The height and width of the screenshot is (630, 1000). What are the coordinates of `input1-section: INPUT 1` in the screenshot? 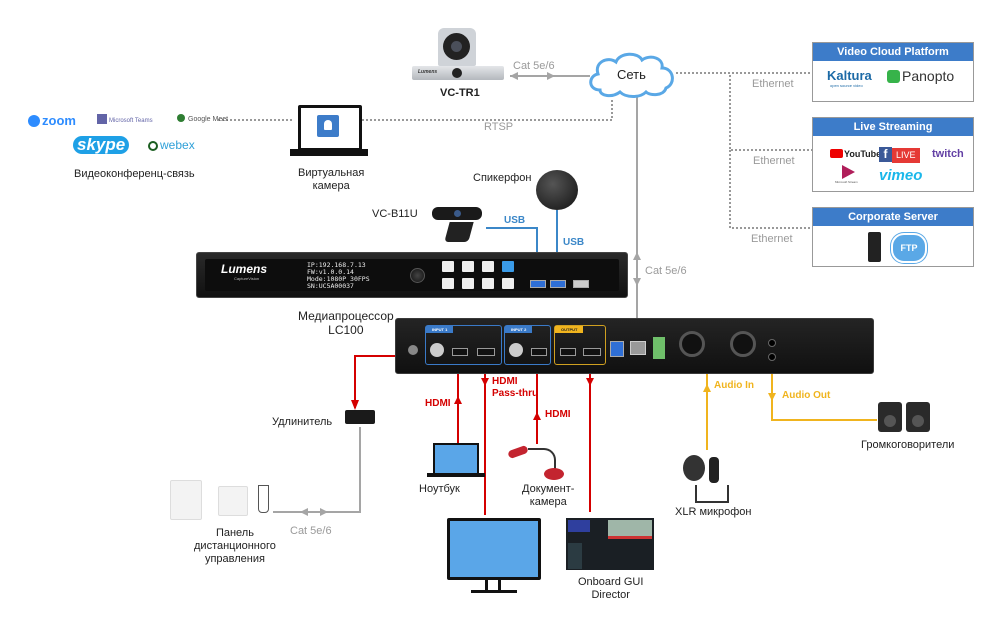 It's located at (463, 345).